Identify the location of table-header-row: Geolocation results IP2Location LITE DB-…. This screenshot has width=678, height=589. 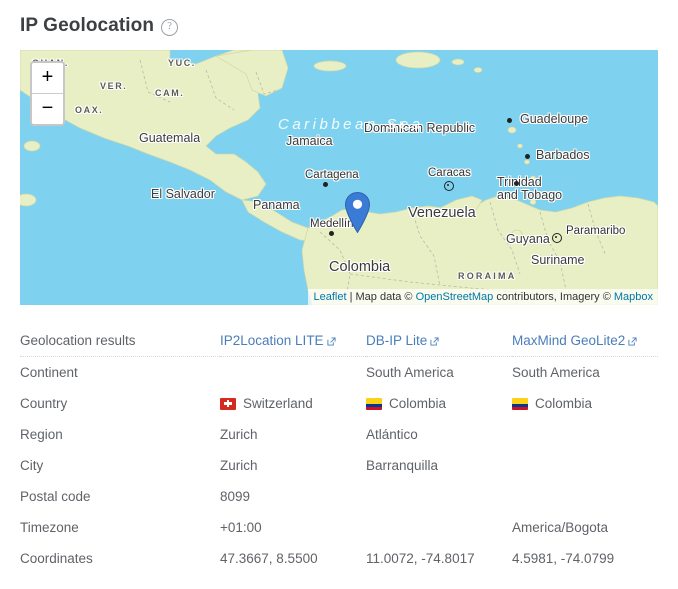
(339, 341).